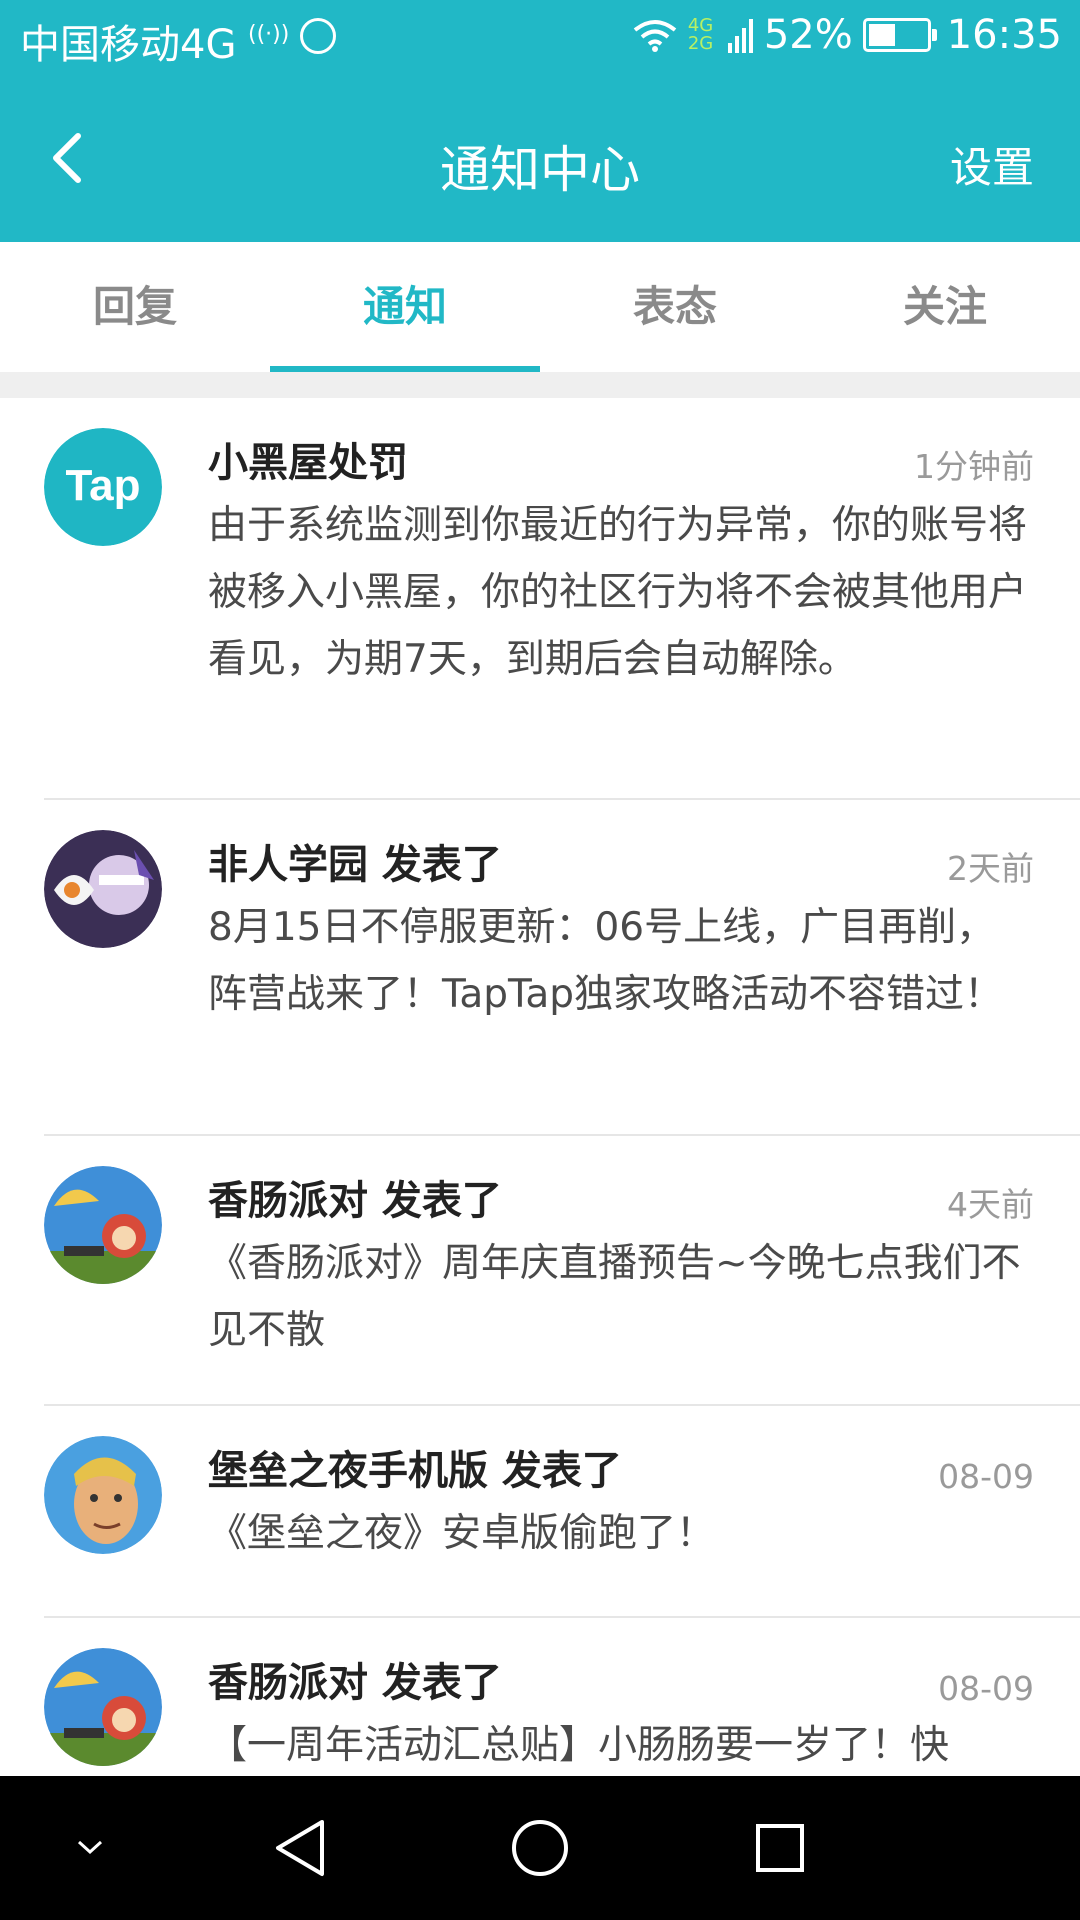  Describe the element at coordinates (990, 1204) in the screenshot. I see `notification-time: 4天前` at that location.